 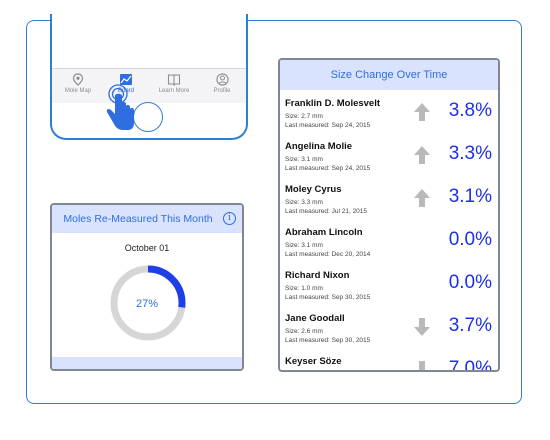 I want to click on map-pin-icon, so click(x=78, y=79).